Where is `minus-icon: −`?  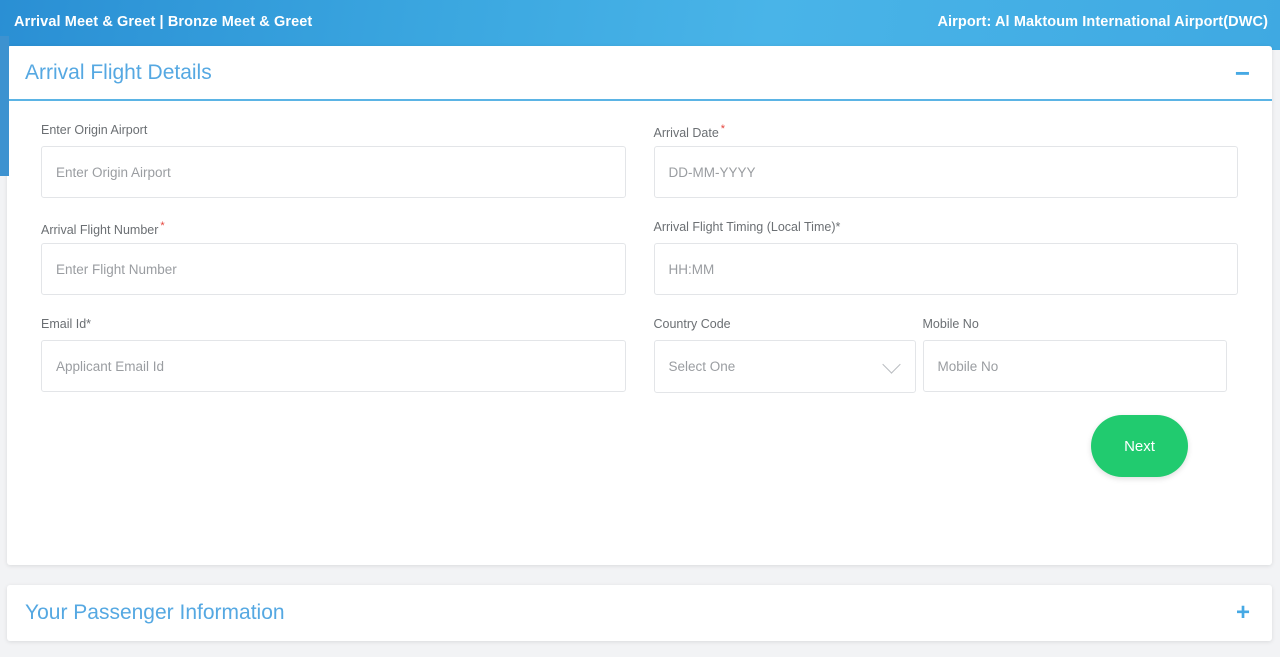 minus-icon: − is located at coordinates (1242, 73).